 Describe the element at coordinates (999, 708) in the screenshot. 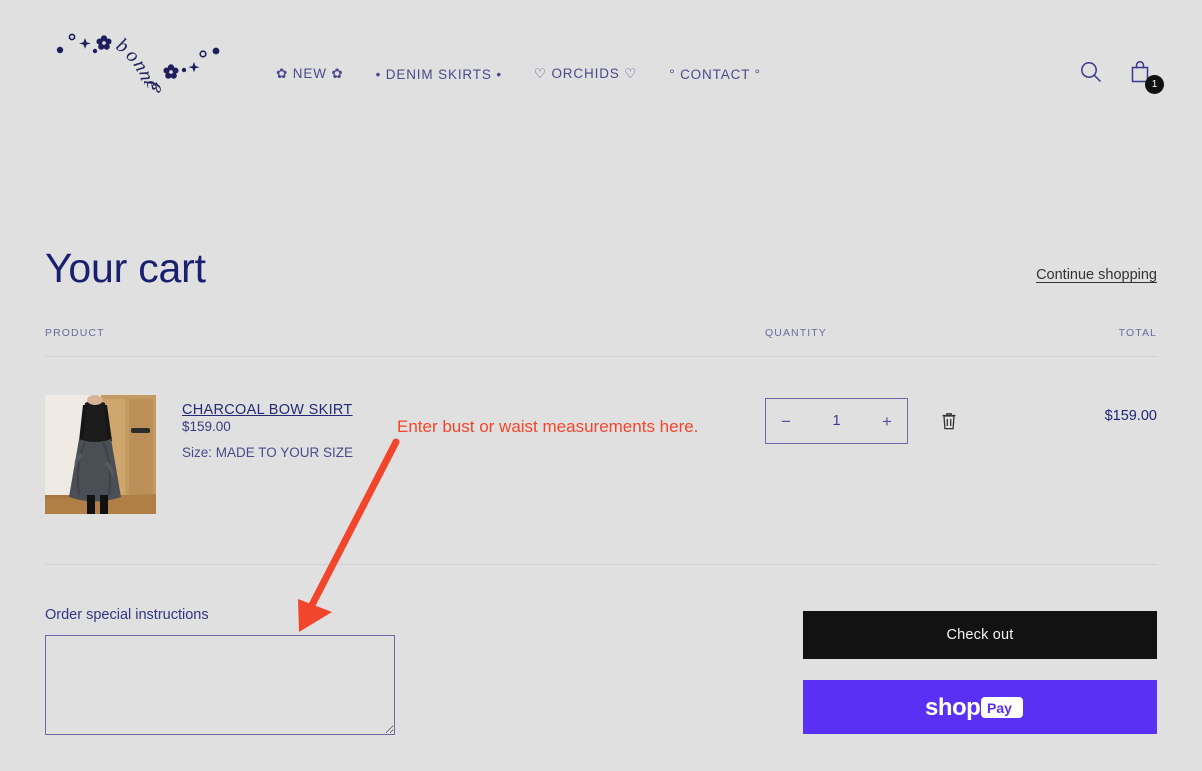

I see `svg-text: Pay` at that location.